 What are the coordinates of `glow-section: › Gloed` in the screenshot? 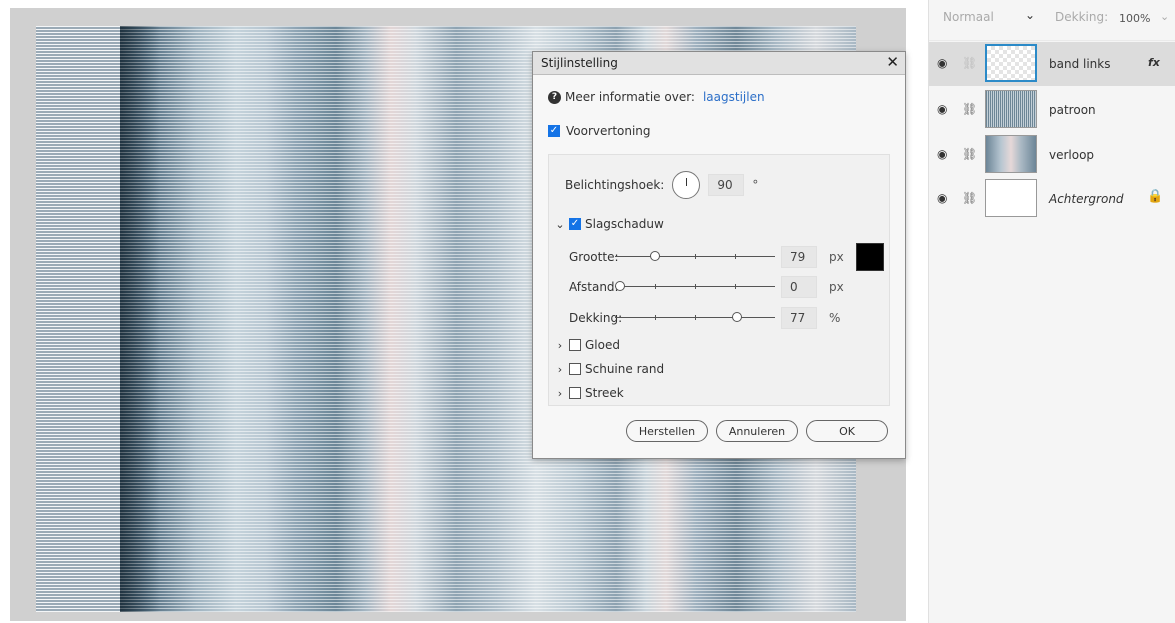 It's located at (587, 345).